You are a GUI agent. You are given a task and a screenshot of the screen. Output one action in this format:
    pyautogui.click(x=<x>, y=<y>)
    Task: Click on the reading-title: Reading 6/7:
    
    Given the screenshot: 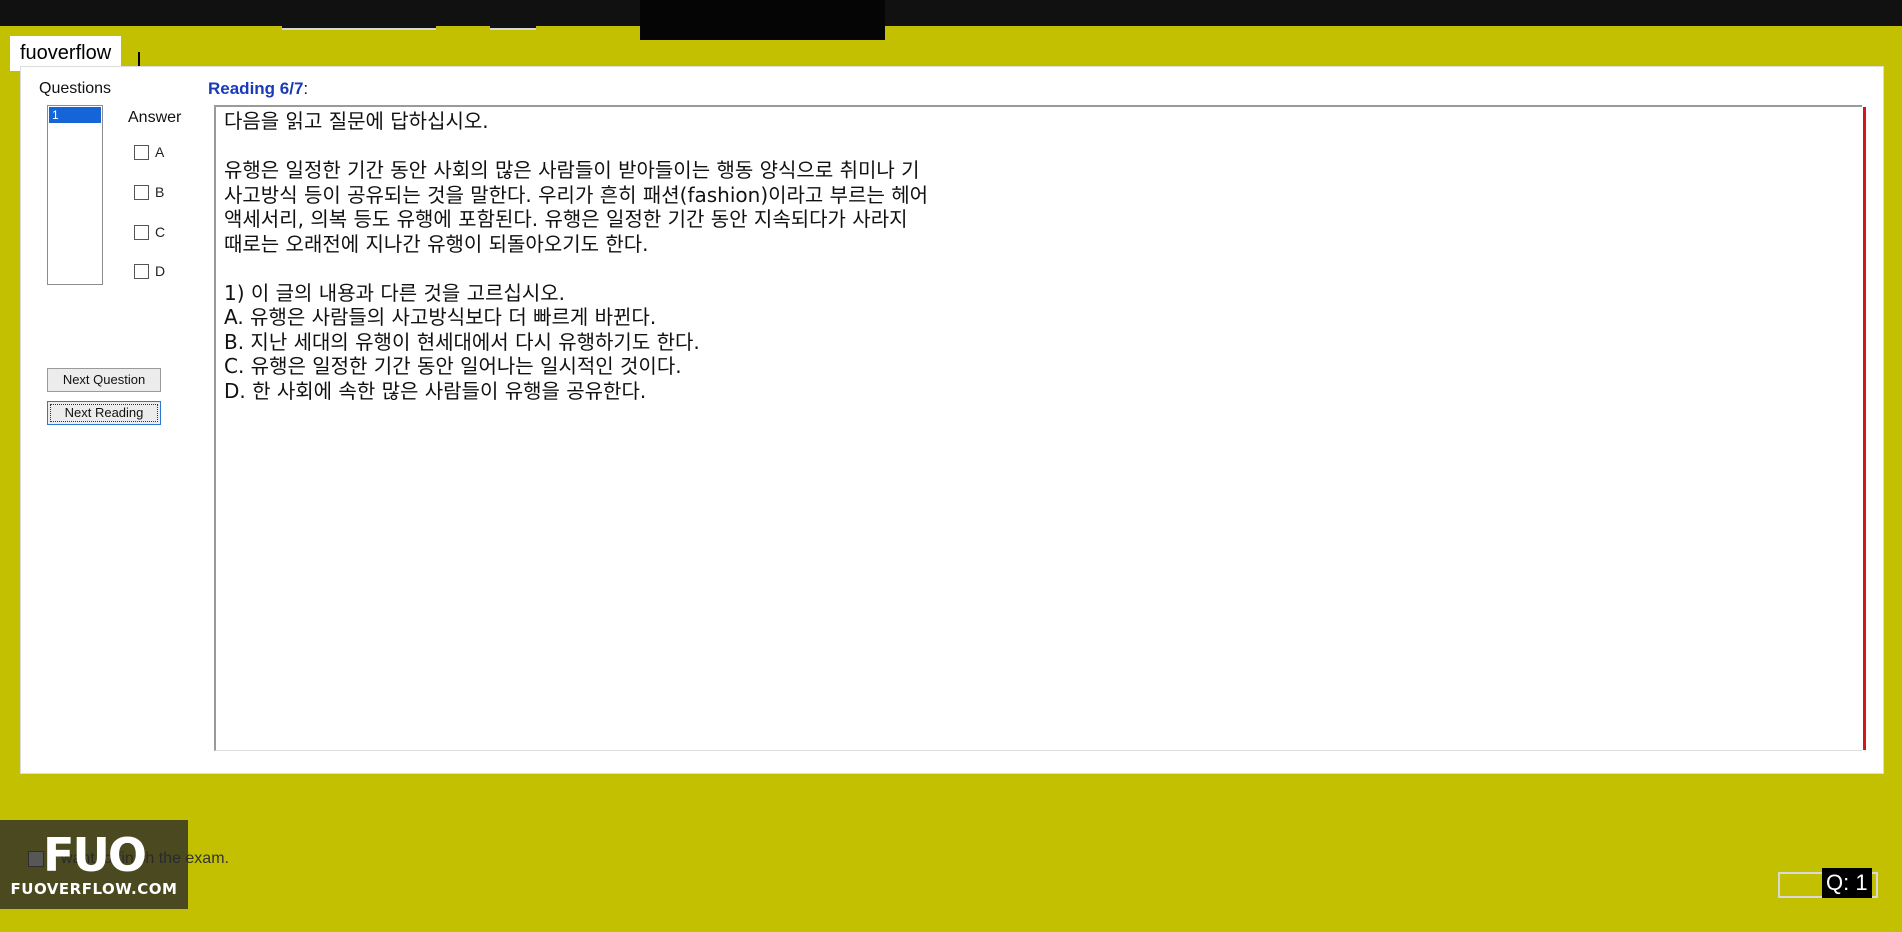 What is the action you would take?
    pyautogui.click(x=258, y=89)
    